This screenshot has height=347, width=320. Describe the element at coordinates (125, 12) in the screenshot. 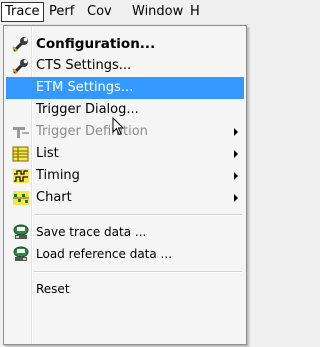

I see `menu-bar: Trace Perf Cov Window H` at that location.